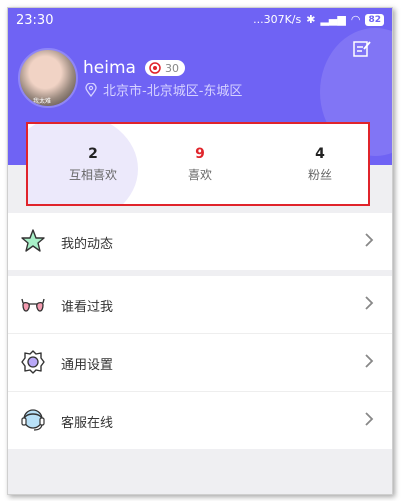 This screenshot has height=501, width=404. What do you see at coordinates (173, 91) in the screenshot?
I see `location-text: 北京市-北京城区-东城区` at bounding box center [173, 91].